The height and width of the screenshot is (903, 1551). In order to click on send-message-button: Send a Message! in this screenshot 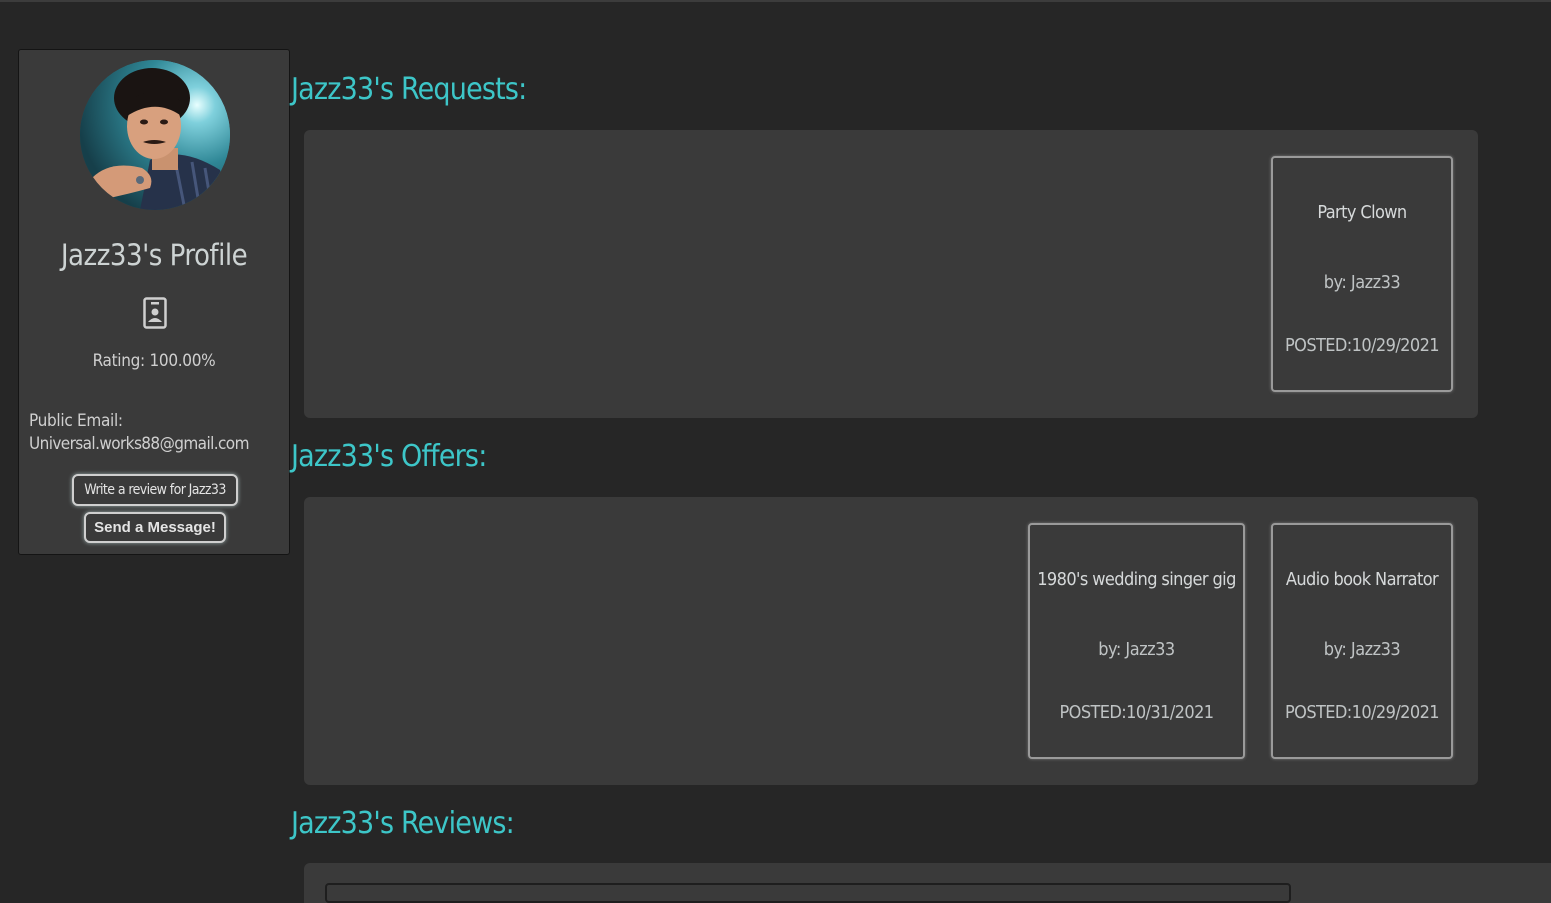, I will do `click(155, 527)`.